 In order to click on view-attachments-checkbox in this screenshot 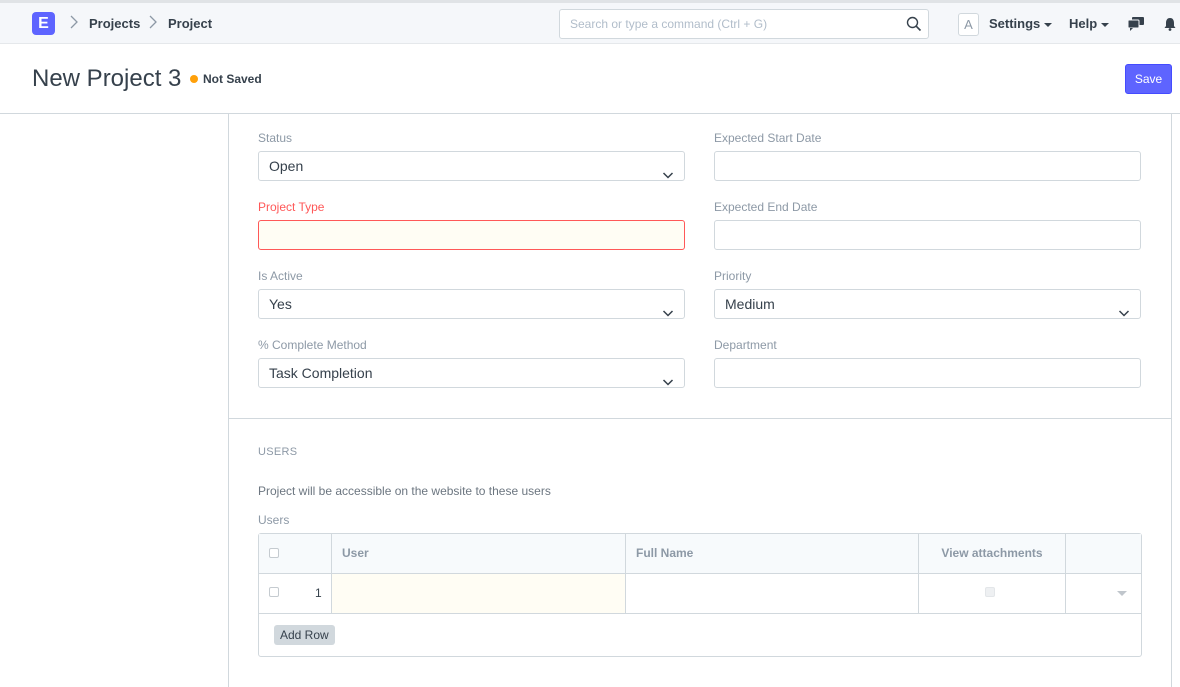, I will do `click(990, 592)`.